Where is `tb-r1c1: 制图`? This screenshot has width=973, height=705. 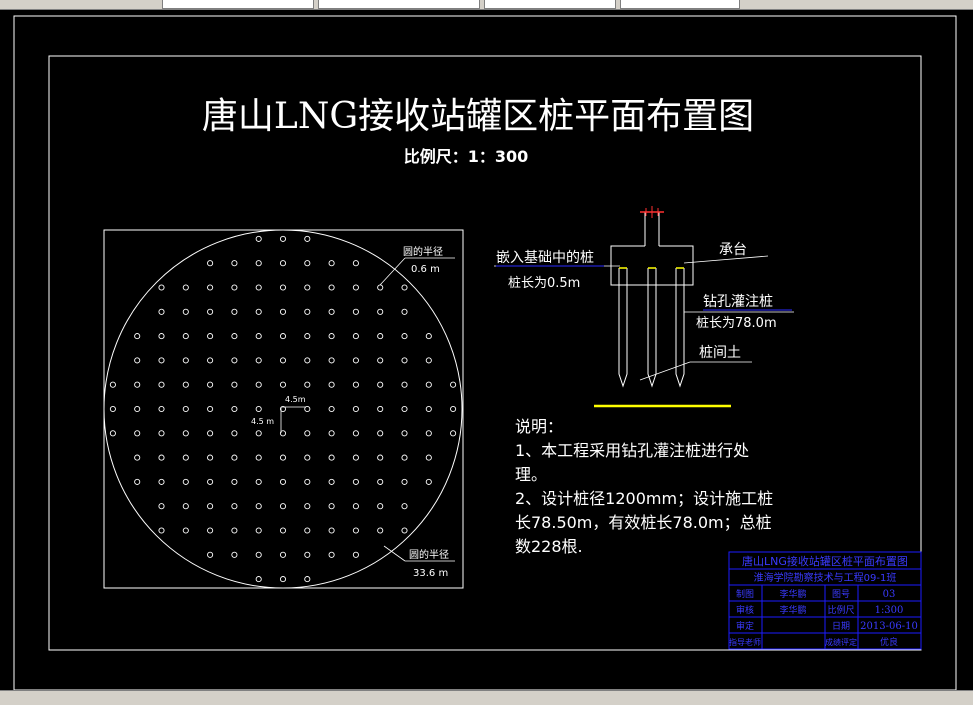
tb-r1c1: 制图 is located at coordinates (745, 594).